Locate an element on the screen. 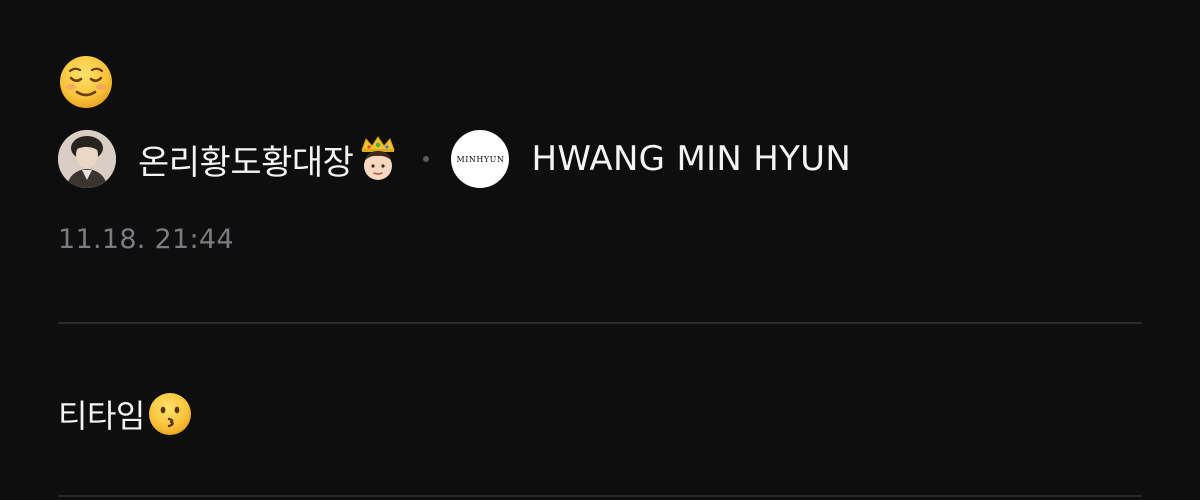 The image size is (1200, 500). avatar is located at coordinates (87, 159).